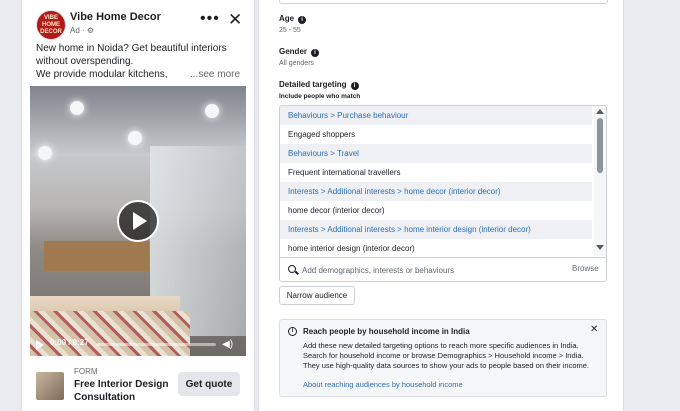 The image size is (680, 411). Describe the element at coordinates (209, 384) in the screenshot. I see `get-quote-button: Get quote` at that location.